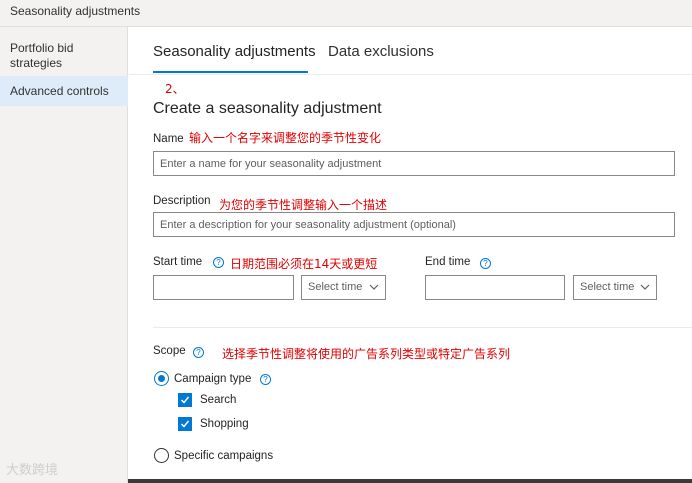  Describe the element at coordinates (414, 224) in the screenshot. I see `description-input` at that location.